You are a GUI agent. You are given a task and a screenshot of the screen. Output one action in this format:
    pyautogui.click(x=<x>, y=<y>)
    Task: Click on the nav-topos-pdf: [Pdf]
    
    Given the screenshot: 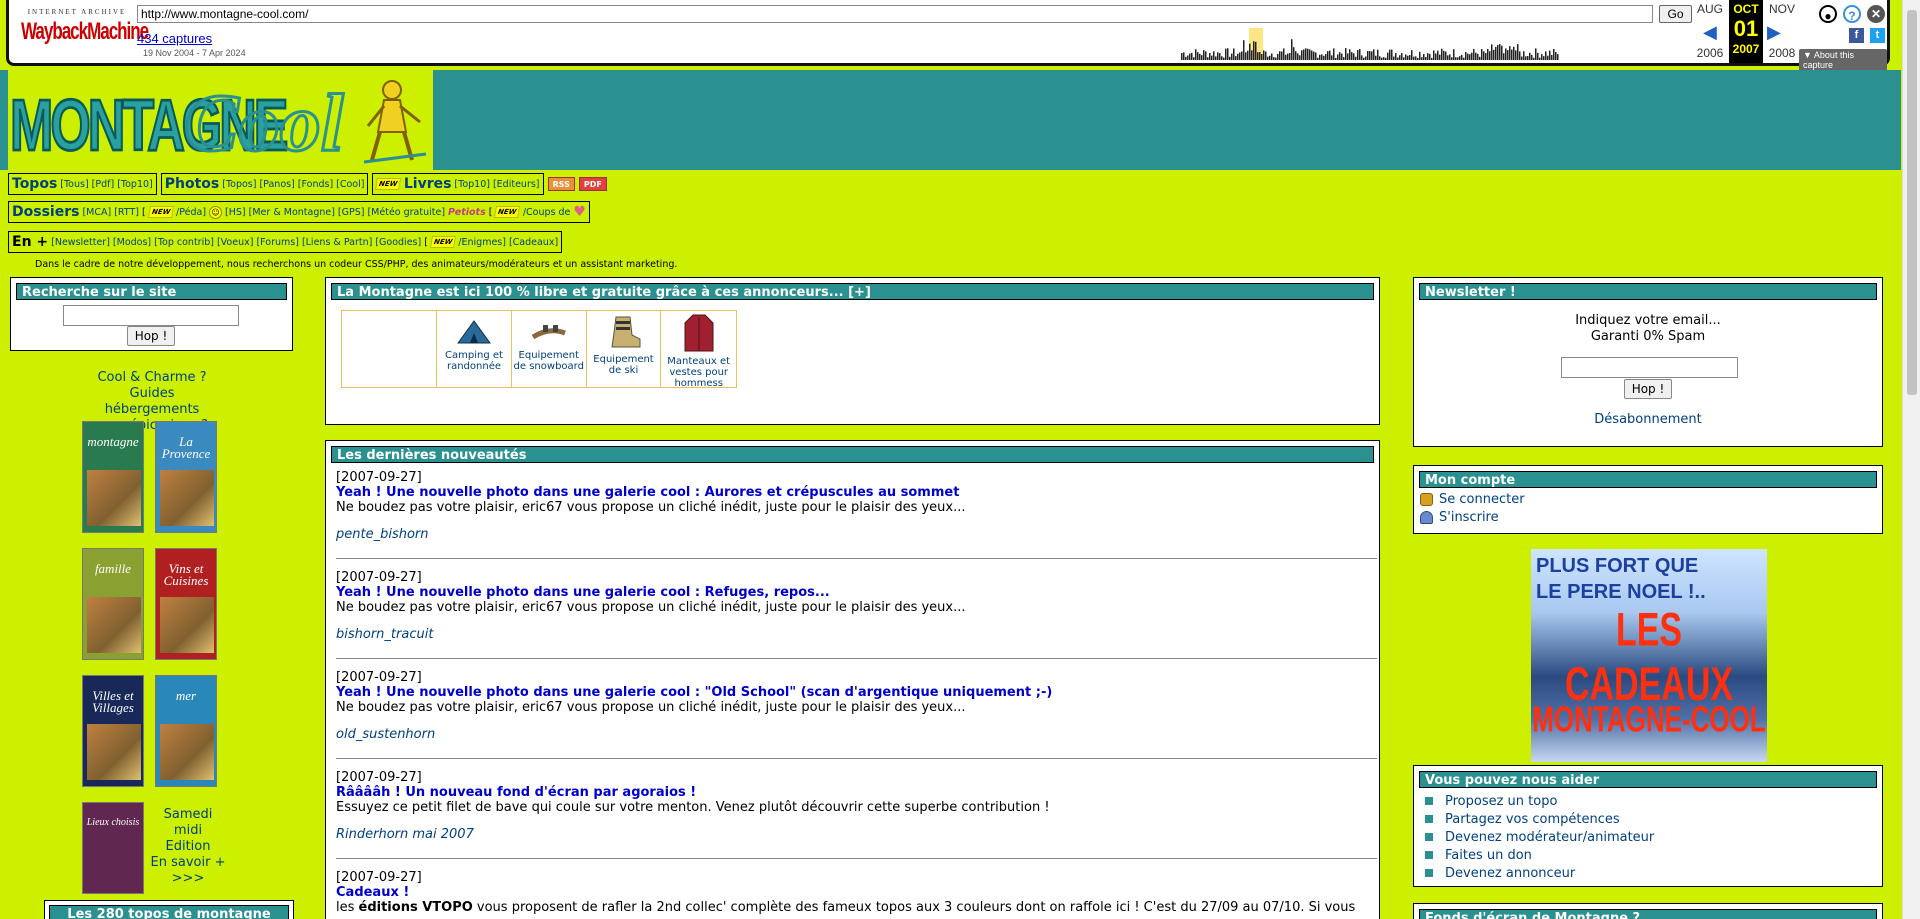 What is the action you would take?
    pyautogui.click(x=103, y=184)
    